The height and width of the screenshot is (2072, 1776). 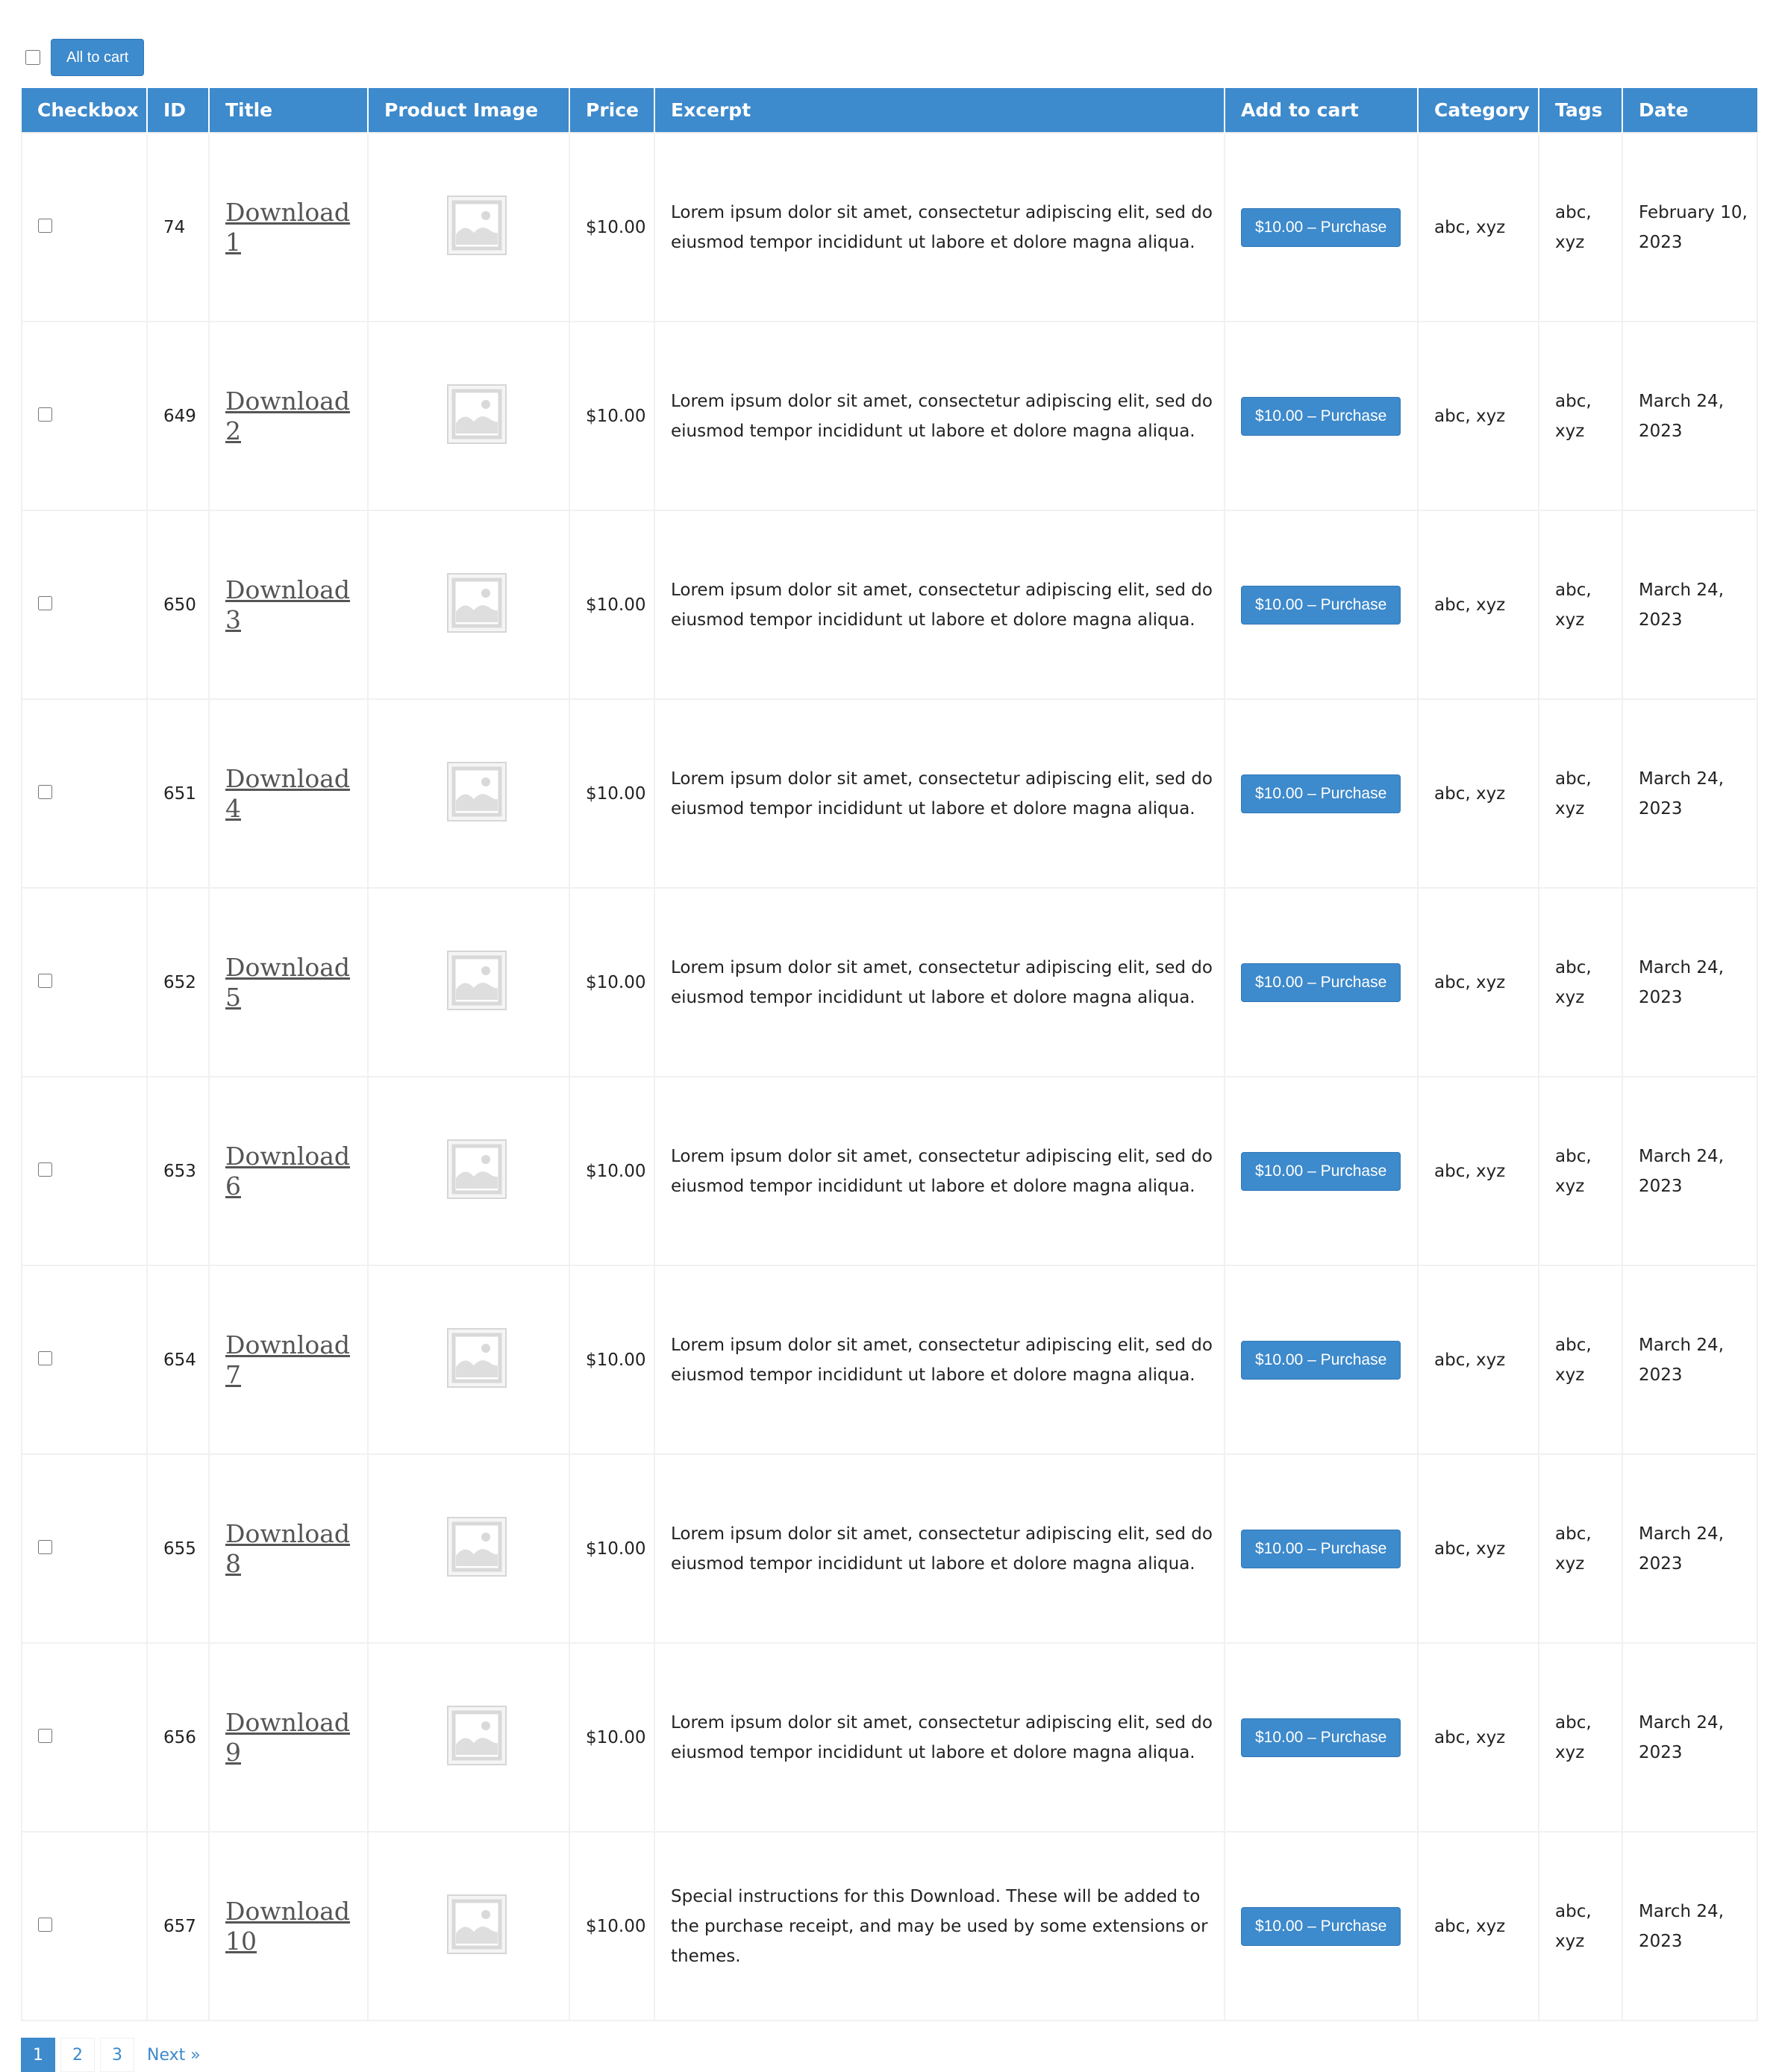 What do you see at coordinates (98, 57) in the screenshot?
I see `all-to-cart-button: All to cart` at bounding box center [98, 57].